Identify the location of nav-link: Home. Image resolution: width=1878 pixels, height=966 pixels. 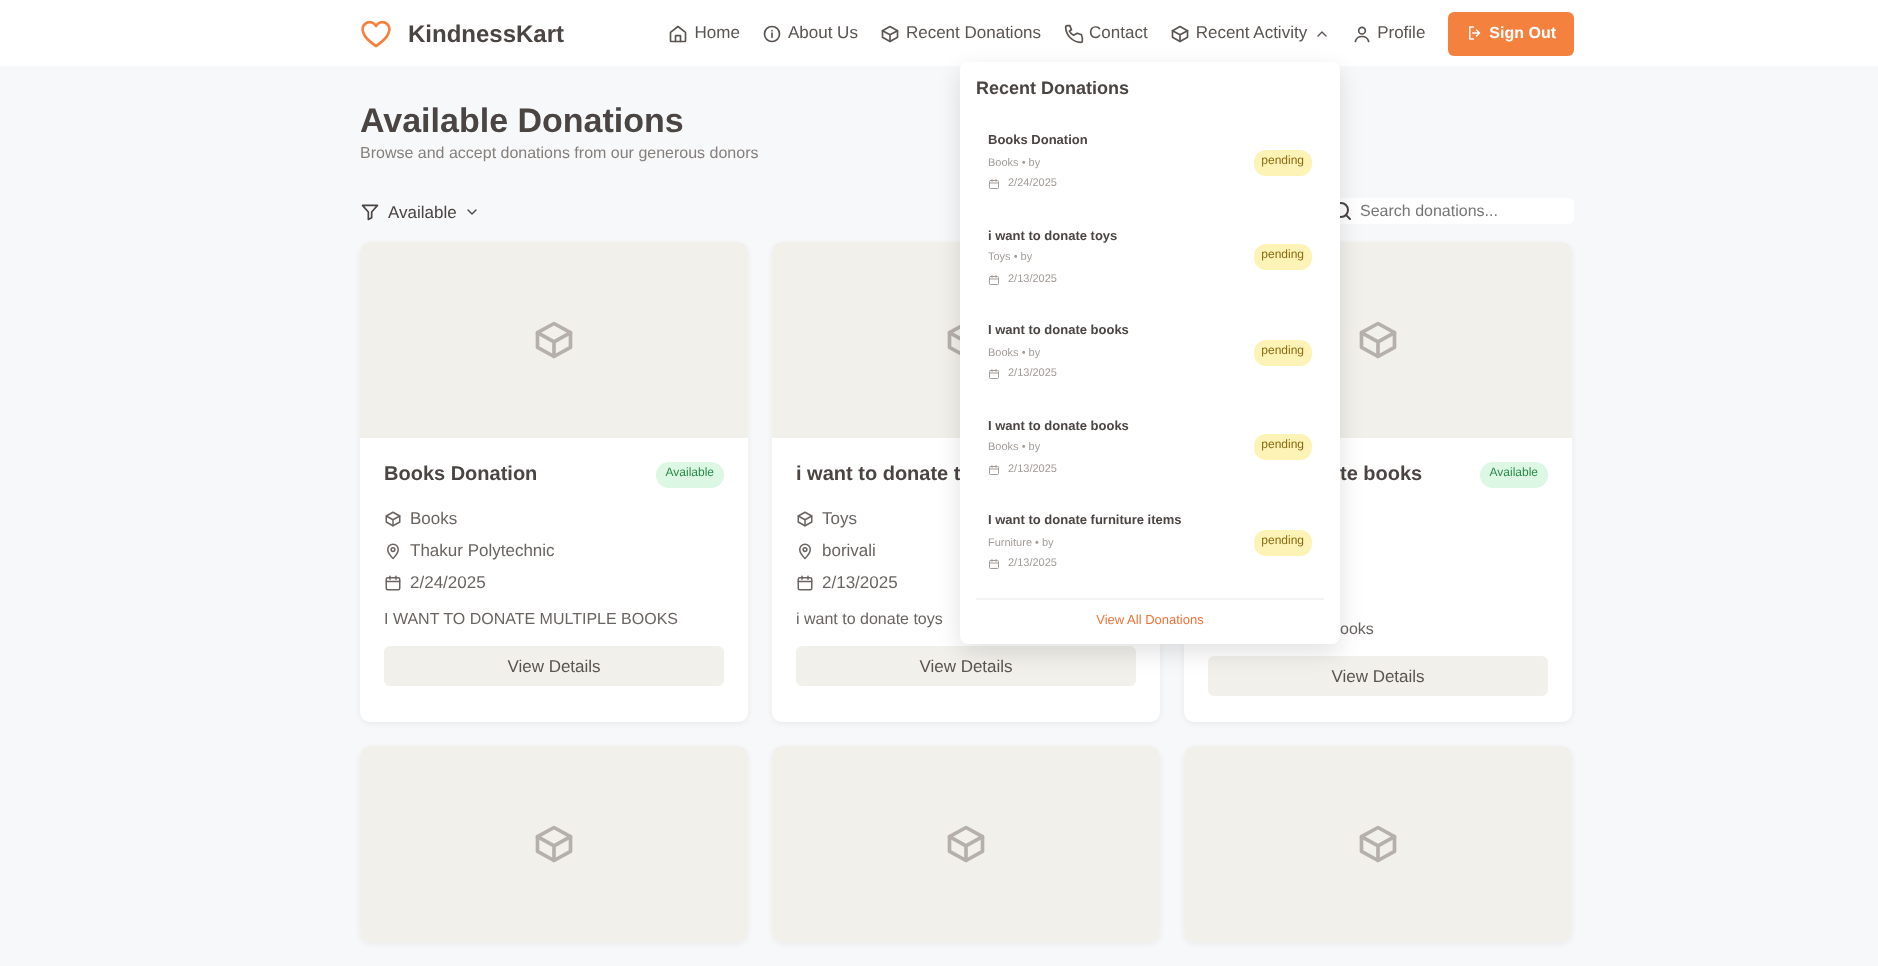
(704, 33).